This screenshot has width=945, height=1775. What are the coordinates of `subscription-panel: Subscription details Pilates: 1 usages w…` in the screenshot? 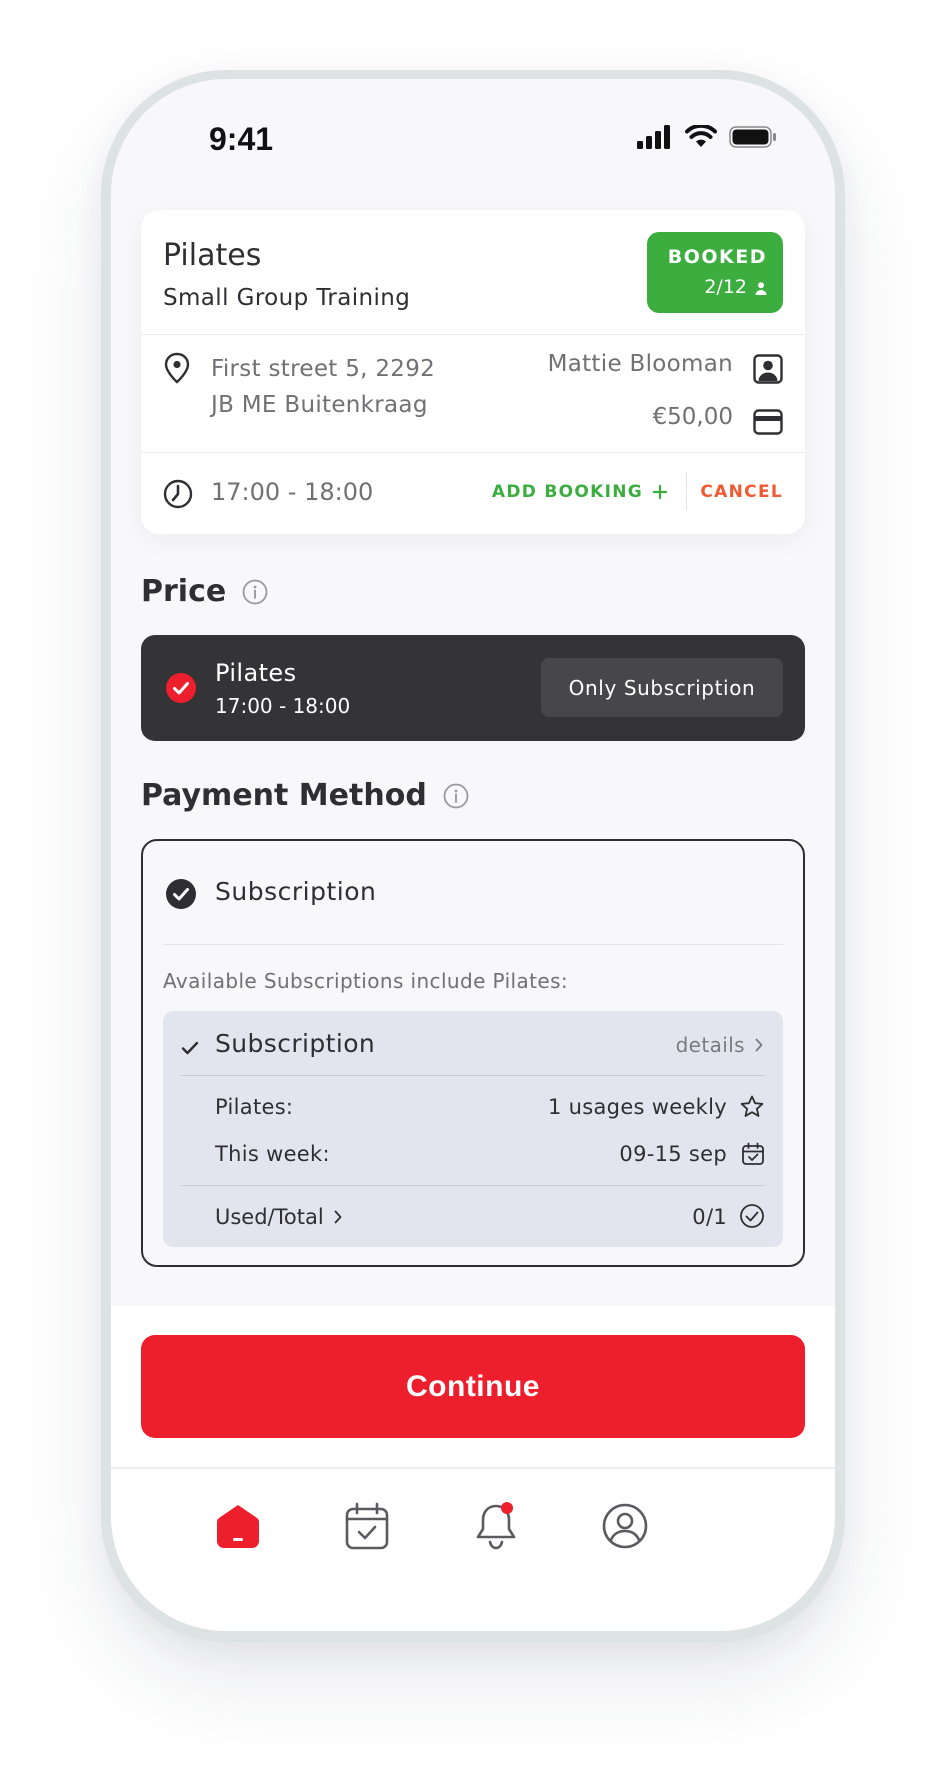 It's located at (473, 1129).